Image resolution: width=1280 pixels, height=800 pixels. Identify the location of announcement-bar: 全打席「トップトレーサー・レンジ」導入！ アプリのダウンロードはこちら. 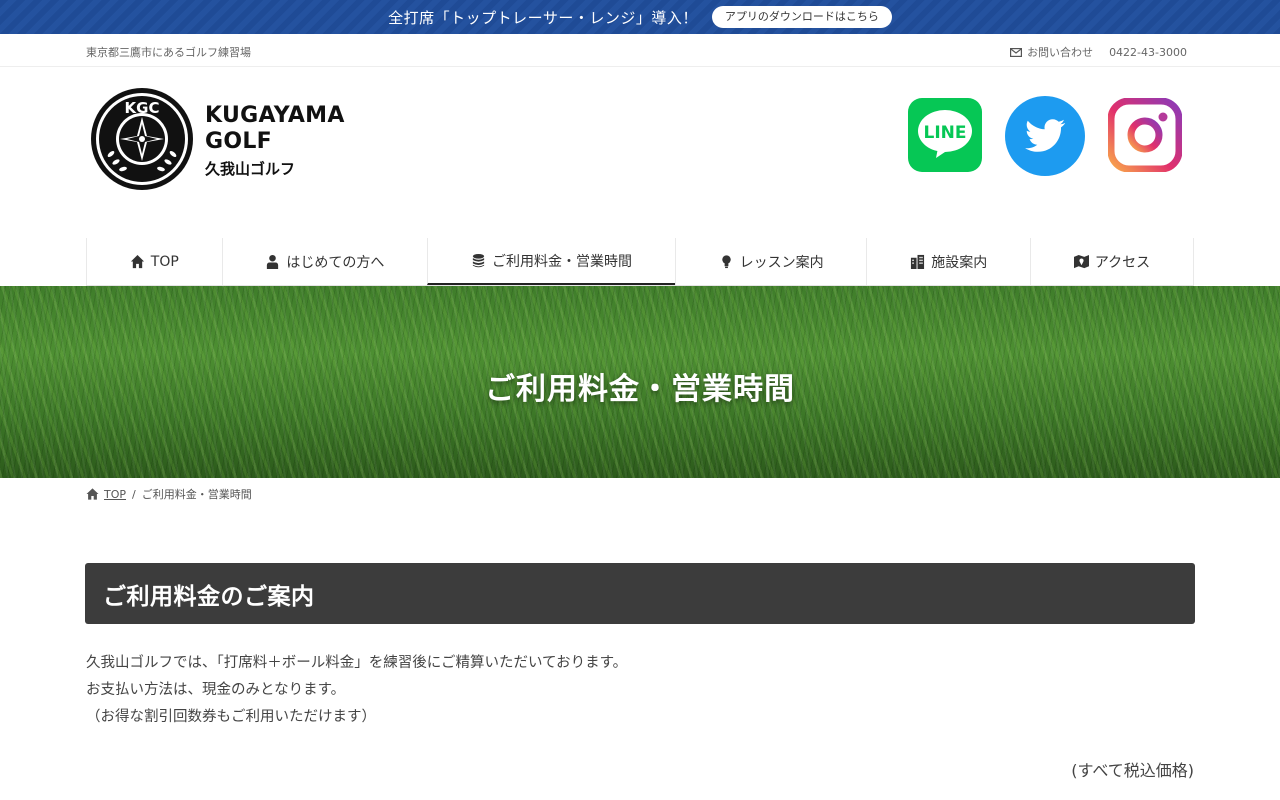
(640, 17).